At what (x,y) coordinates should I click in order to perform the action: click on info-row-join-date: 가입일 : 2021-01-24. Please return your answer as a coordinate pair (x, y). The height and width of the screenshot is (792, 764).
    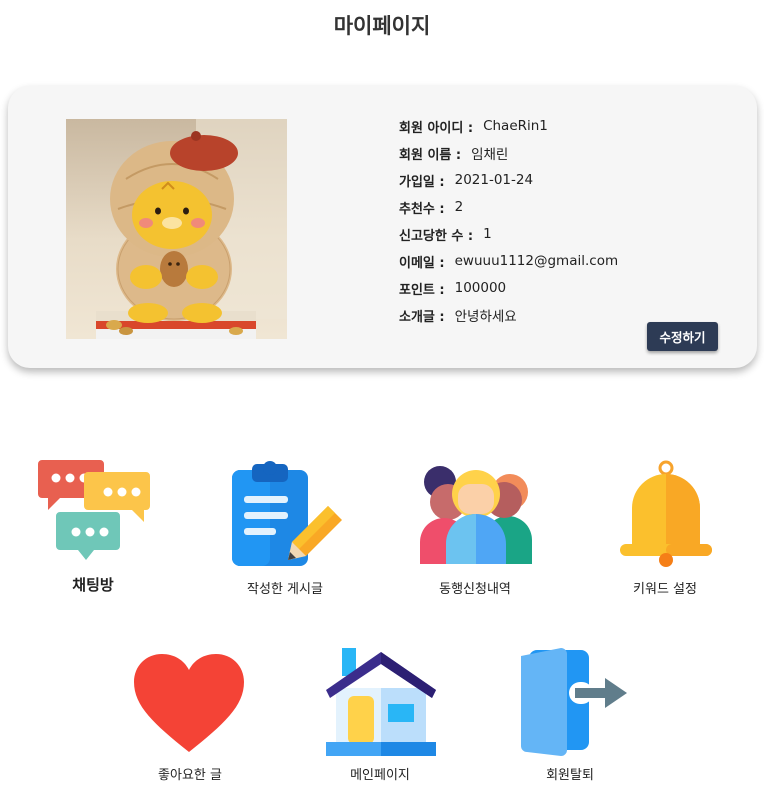
    Looking at the image, I should click on (466, 180).